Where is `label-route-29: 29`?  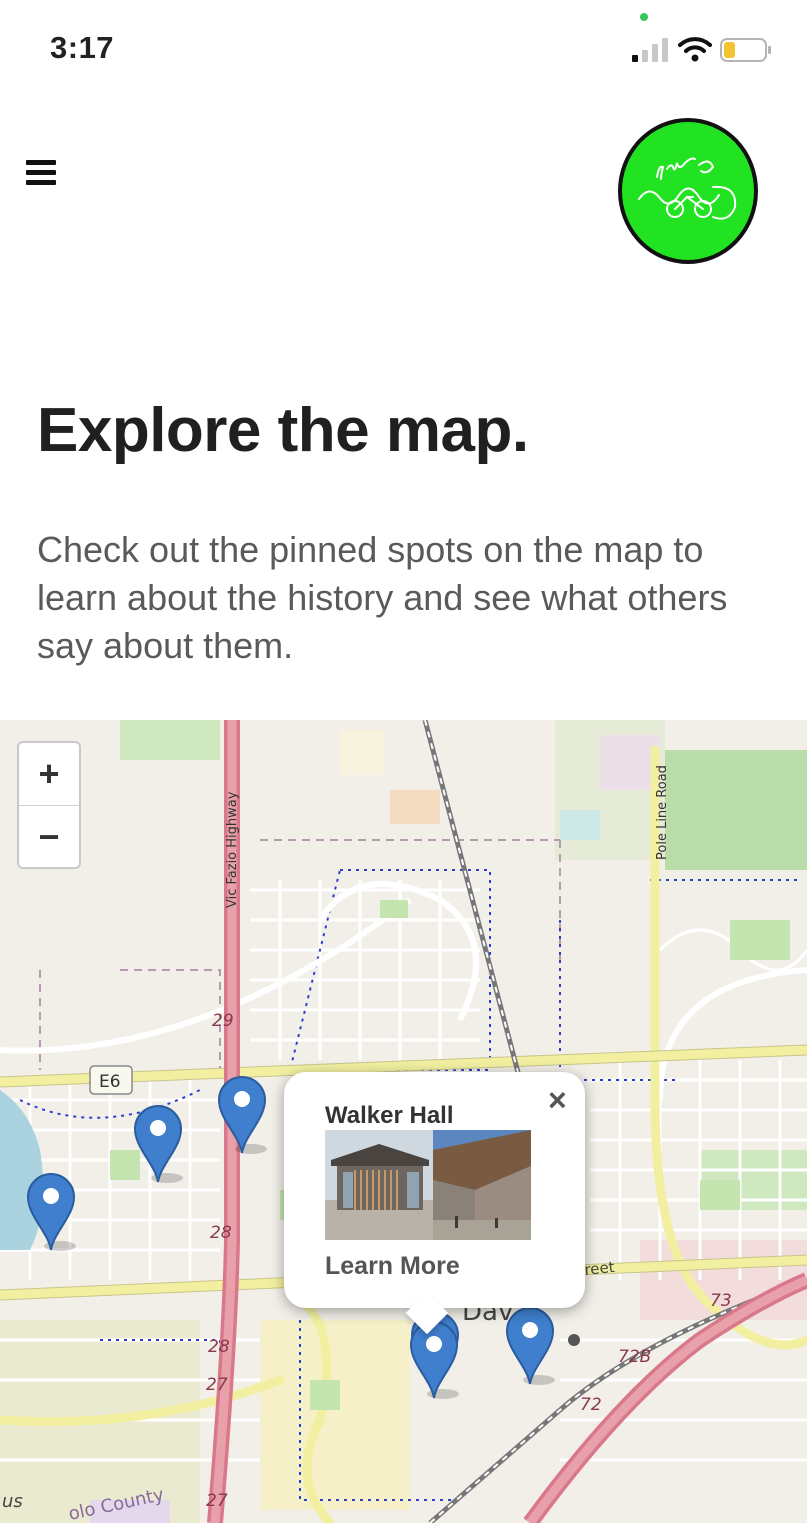
label-route-29: 29 is located at coordinates (223, 1021).